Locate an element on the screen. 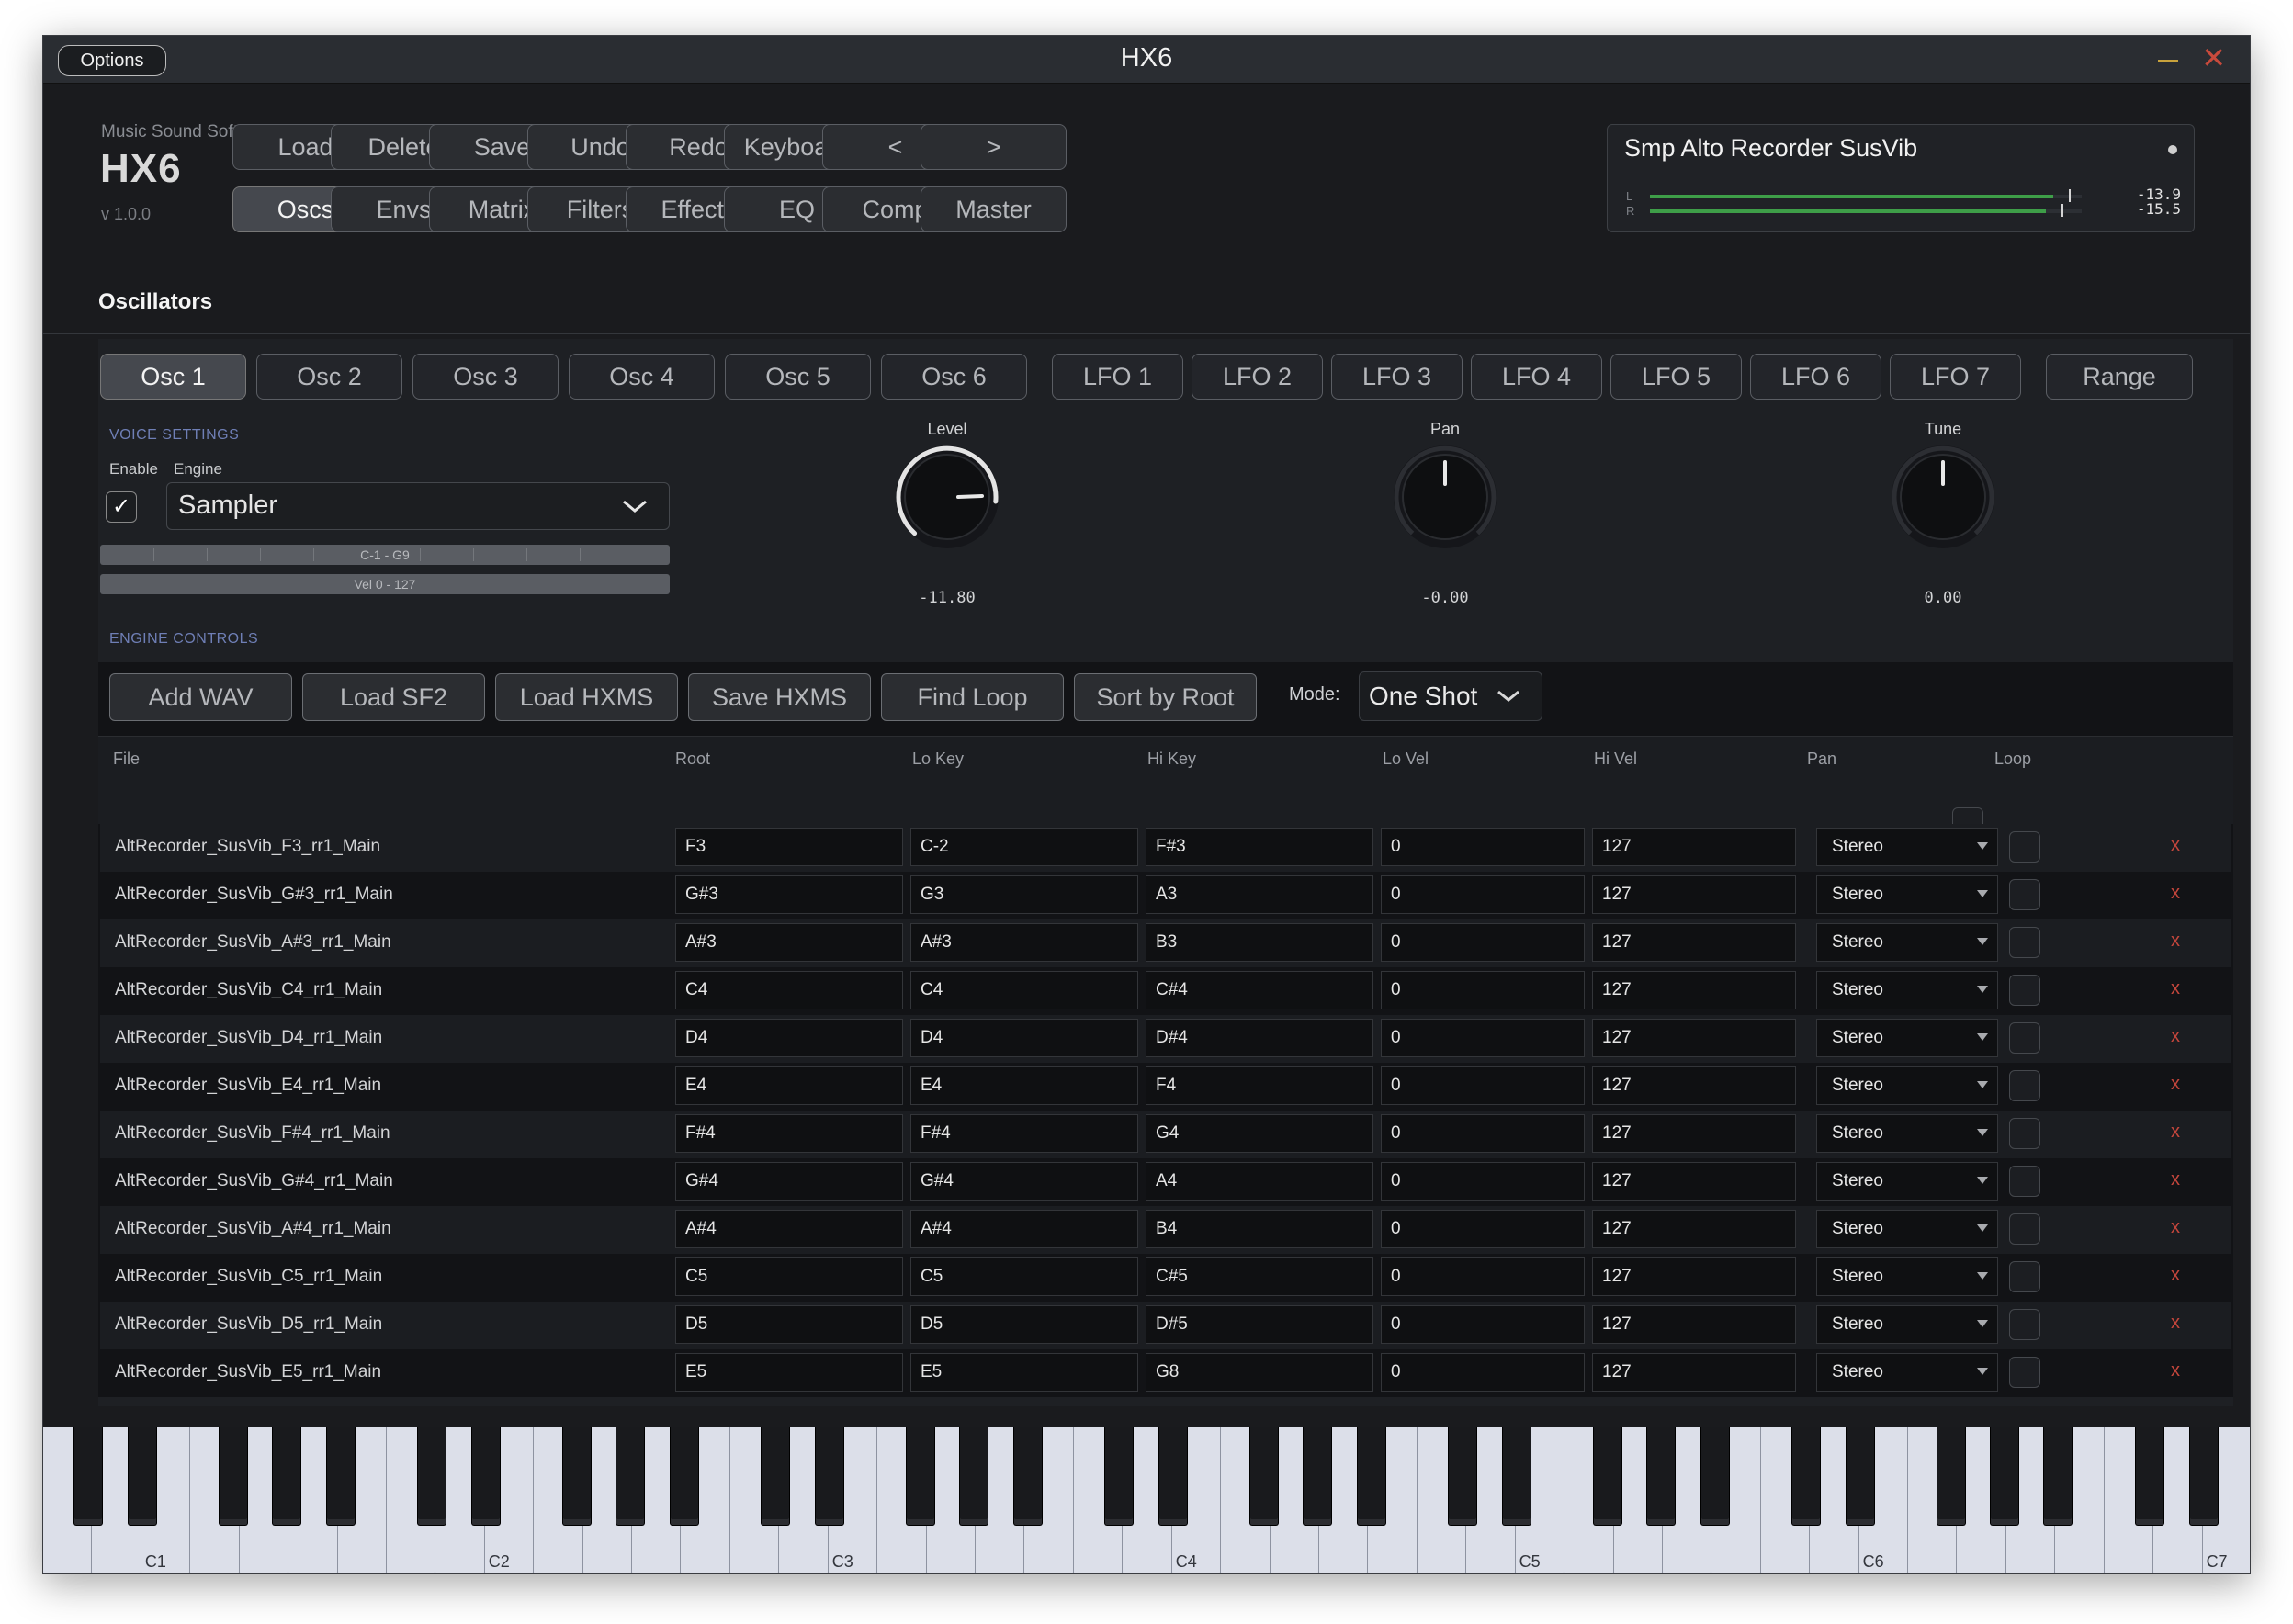 The image size is (2293, 1624). root-field: F#4 is located at coordinates (789, 1133).